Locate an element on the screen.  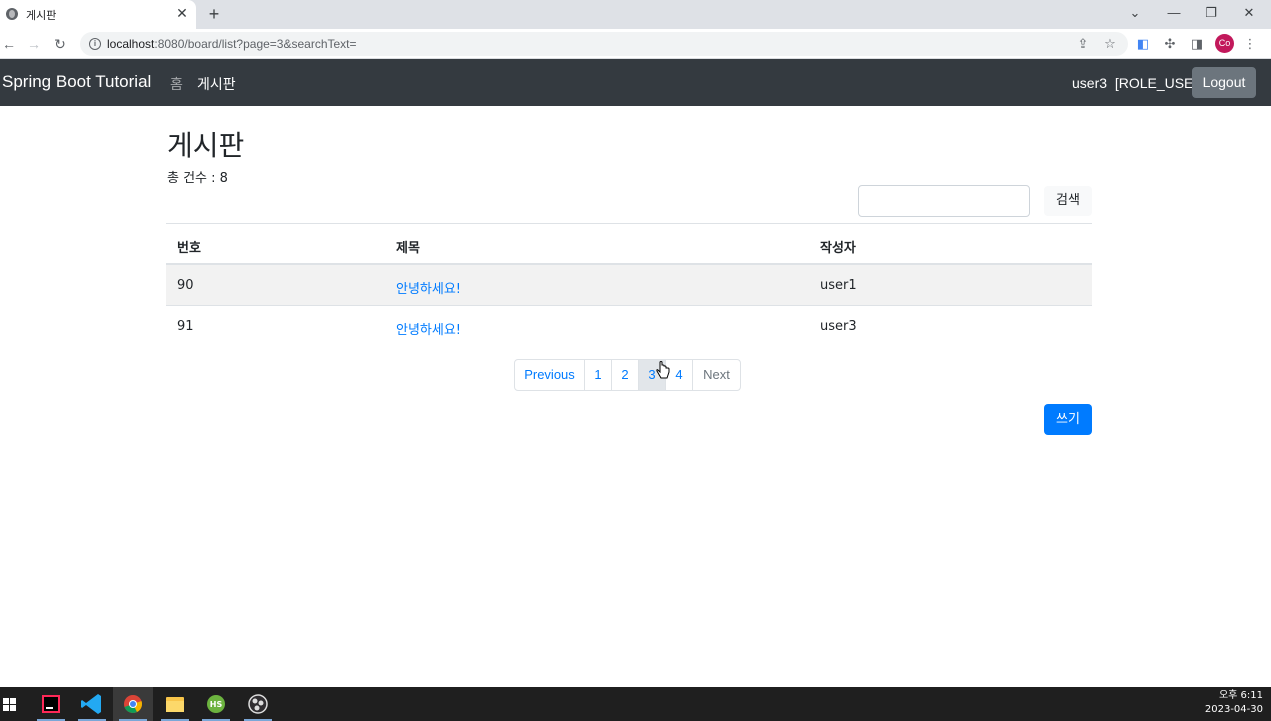
column-header-author: 작성자 is located at coordinates (838, 248).